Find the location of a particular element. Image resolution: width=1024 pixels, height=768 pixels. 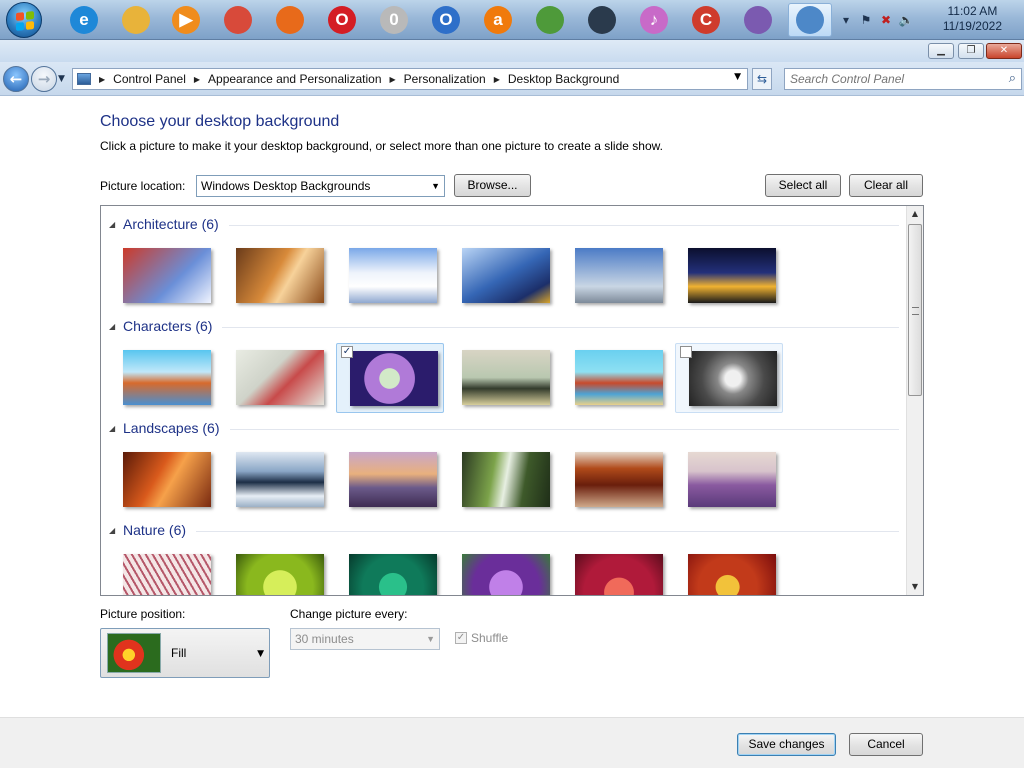

scroll-up-icon: ▲ is located at coordinates (915, 214).